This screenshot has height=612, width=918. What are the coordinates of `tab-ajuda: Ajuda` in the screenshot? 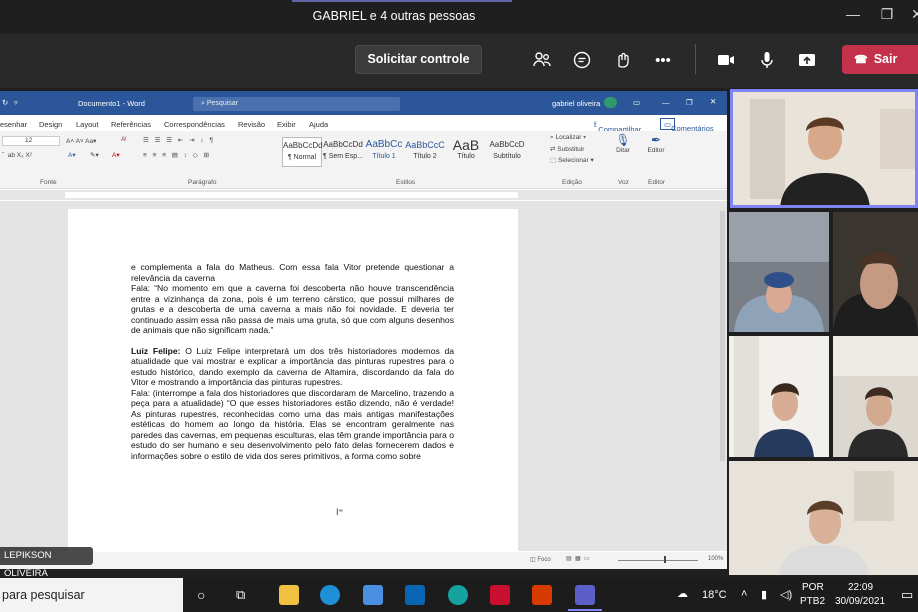 It's located at (318, 124).